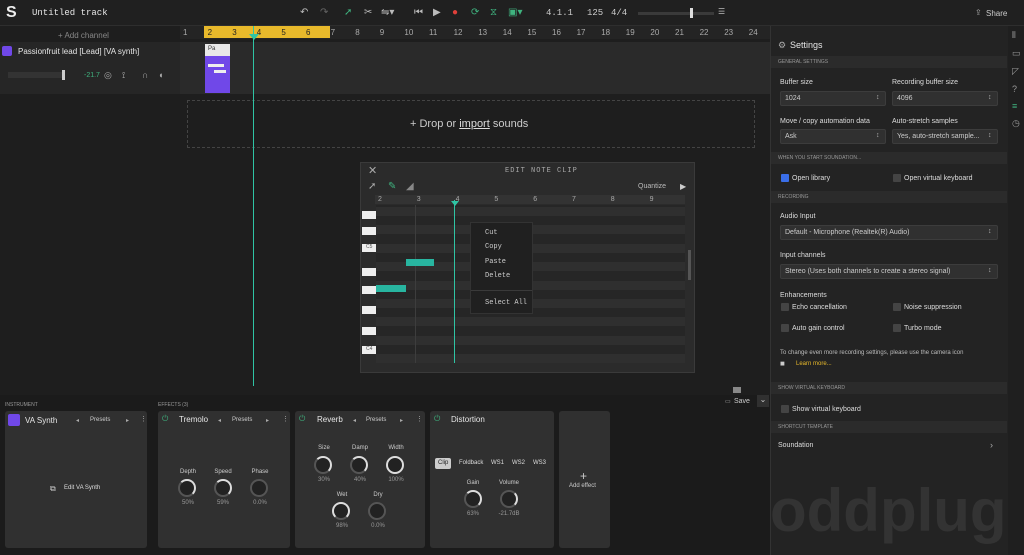  Describe the element at coordinates (475, 68) in the screenshot. I see `track-lane` at that location.